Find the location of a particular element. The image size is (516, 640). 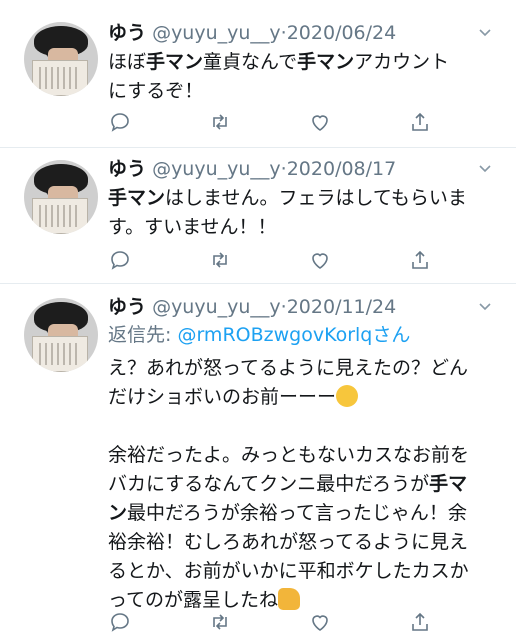

tweet-header: ゆう @yuyu_yu__y·2020/06/24 is located at coordinates (252, 33).